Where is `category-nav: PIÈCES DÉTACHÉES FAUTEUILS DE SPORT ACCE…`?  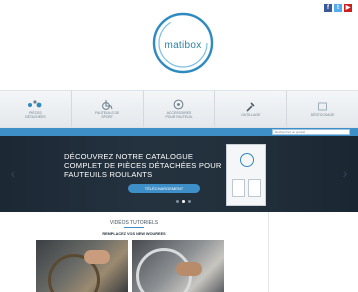 category-nav: PIÈCES DÉTACHÉES FAUTEUILS DE SPORT ACCE… is located at coordinates (179, 109).